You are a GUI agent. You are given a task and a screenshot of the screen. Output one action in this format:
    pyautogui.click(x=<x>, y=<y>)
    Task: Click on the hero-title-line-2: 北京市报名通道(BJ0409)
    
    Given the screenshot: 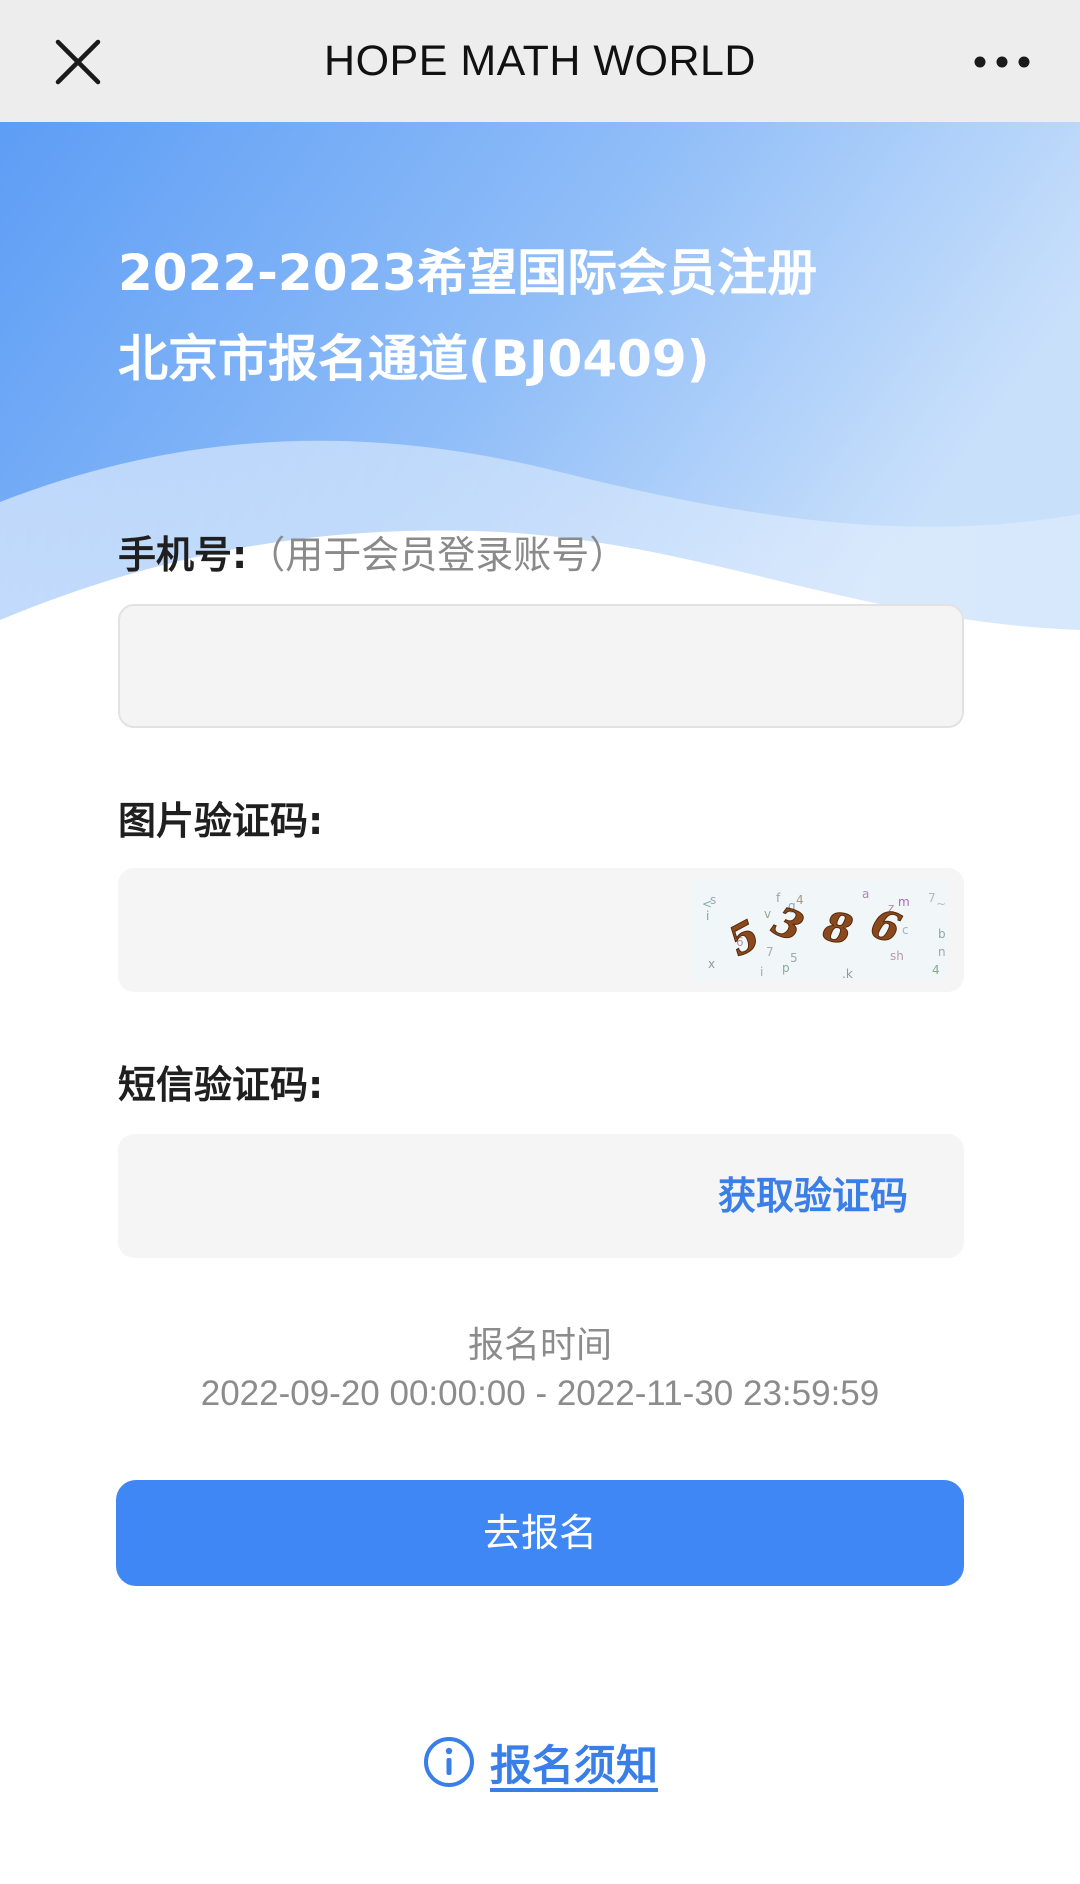 What is the action you would take?
    pyautogui.click(x=414, y=359)
    